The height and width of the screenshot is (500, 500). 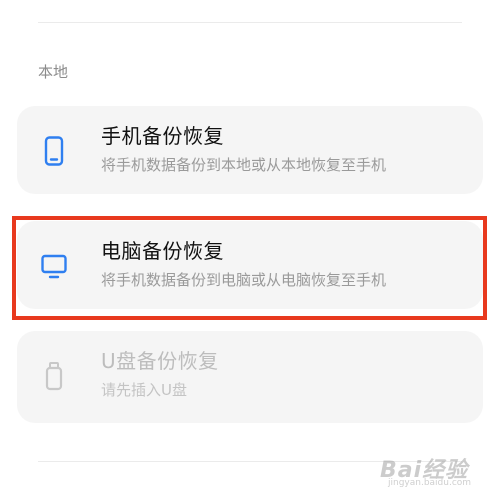 I want to click on phone-icon, so click(x=54, y=151).